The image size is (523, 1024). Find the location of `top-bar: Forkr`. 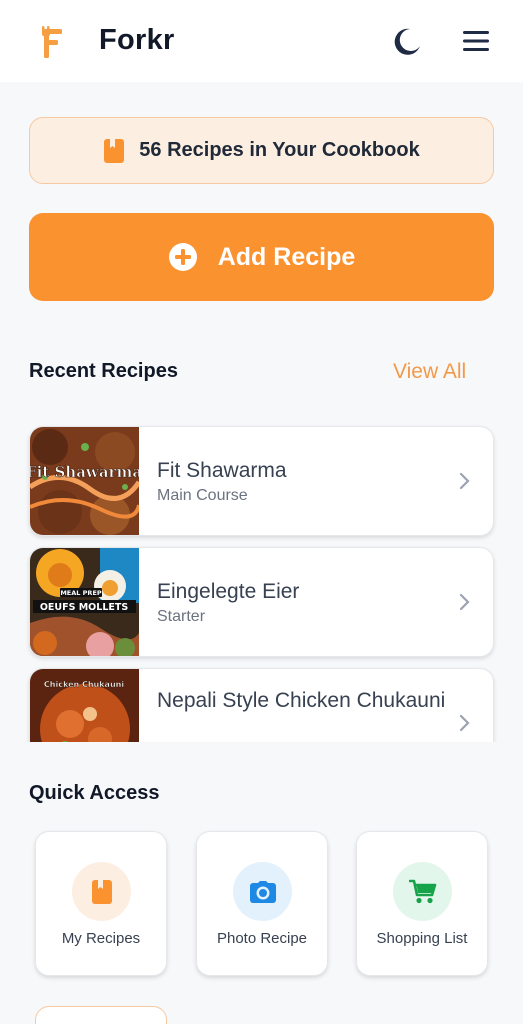

top-bar: Forkr is located at coordinates (261, 41).